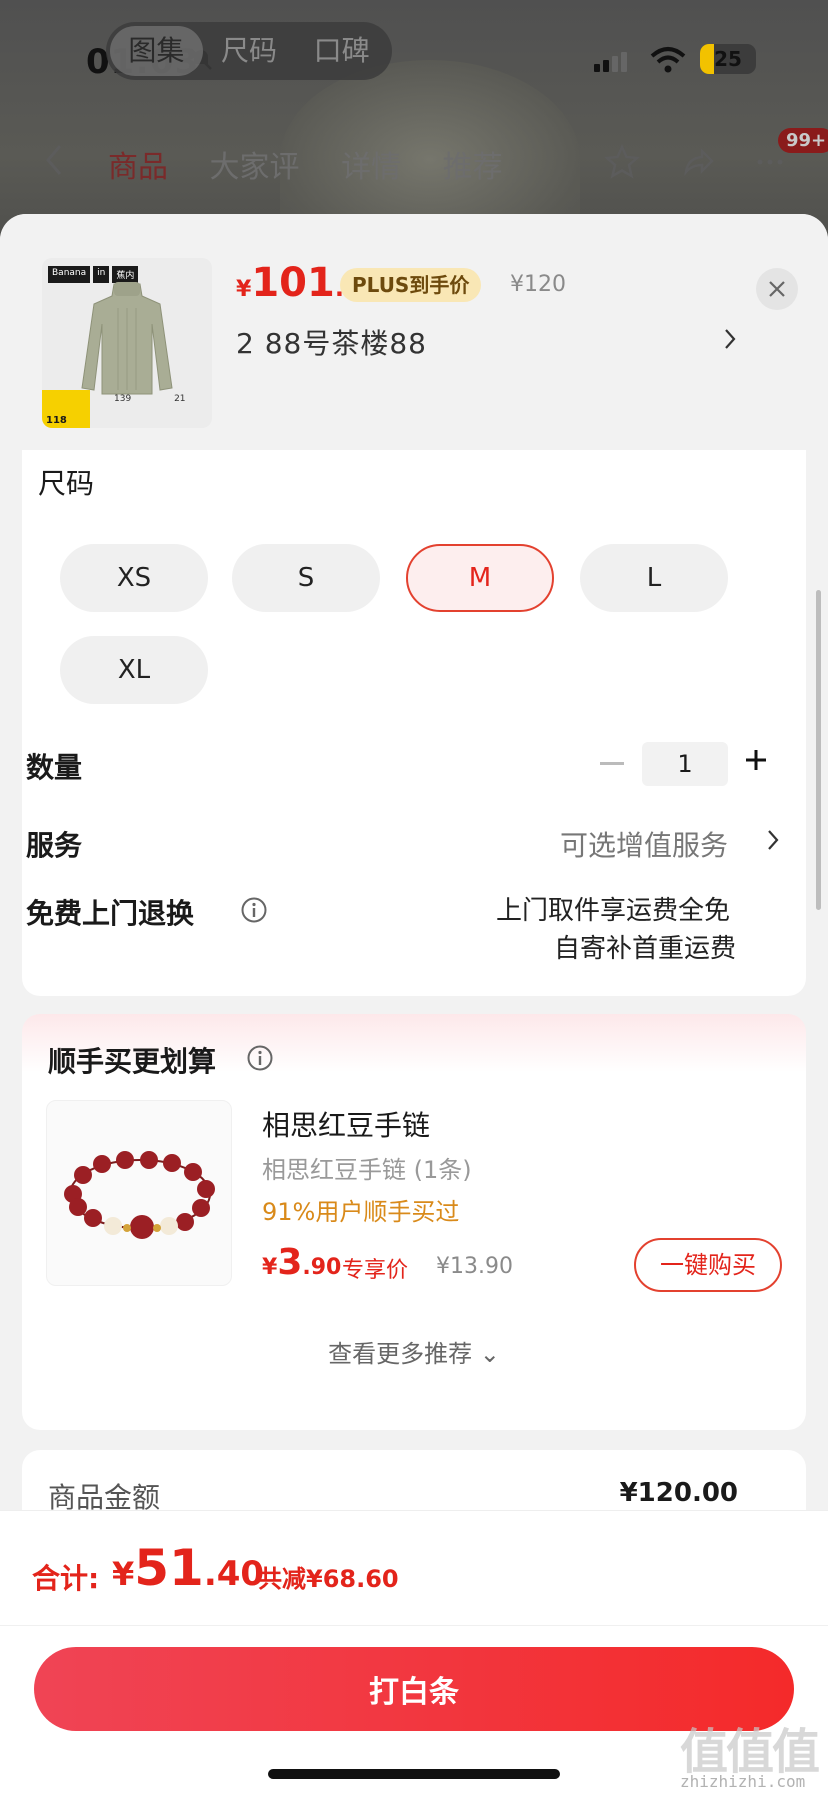 This screenshot has height=1796, width=828. Describe the element at coordinates (54, 767) in the screenshot. I see `quantity-label: 数量` at that location.